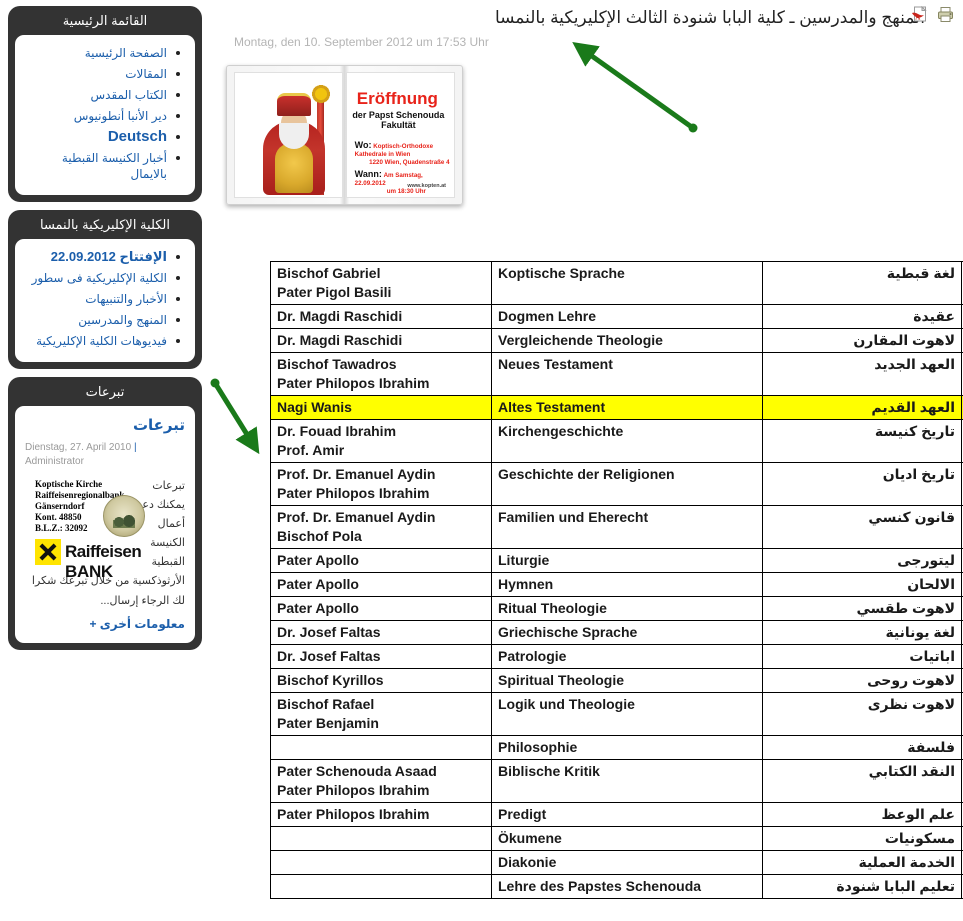 The image size is (963, 921). I want to click on cell-subject: Liturgie, so click(627, 560).